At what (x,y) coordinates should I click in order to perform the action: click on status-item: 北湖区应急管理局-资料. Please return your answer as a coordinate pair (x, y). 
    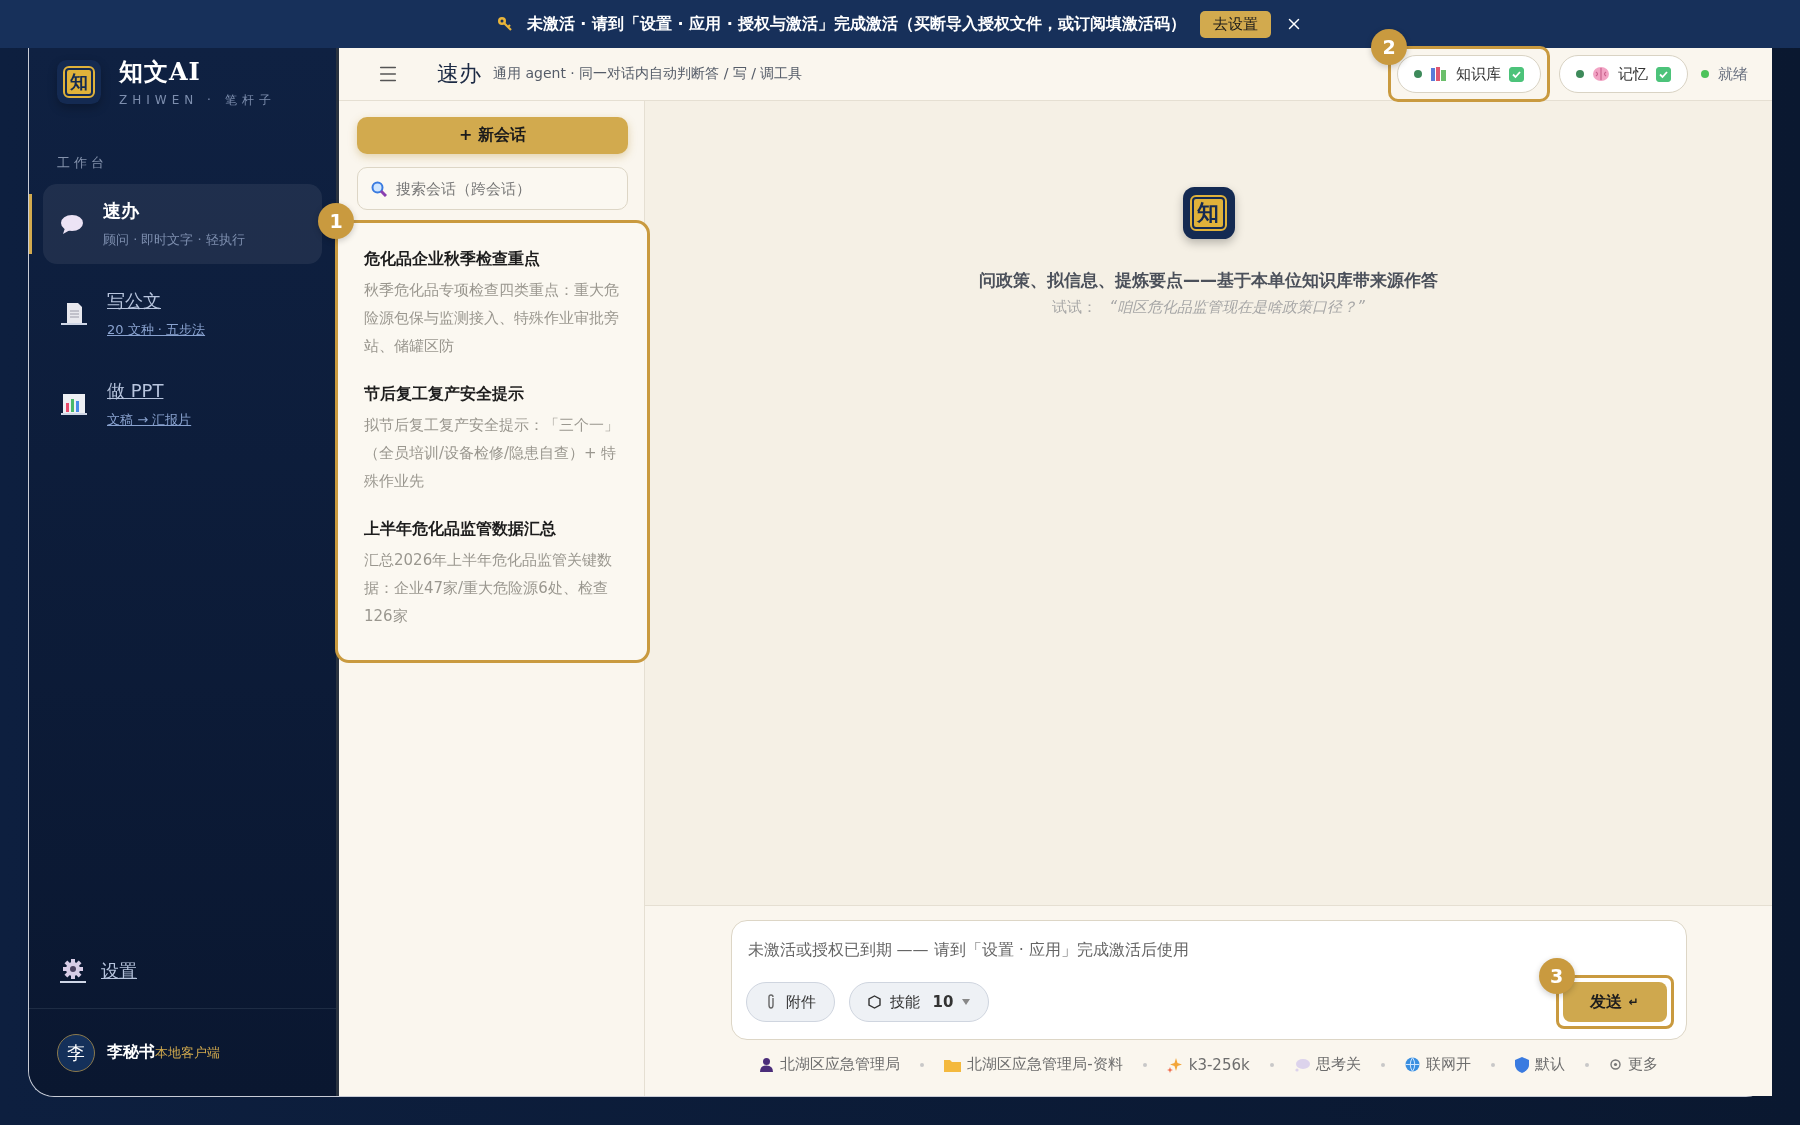
    Looking at the image, I should click on (1045, 1064).